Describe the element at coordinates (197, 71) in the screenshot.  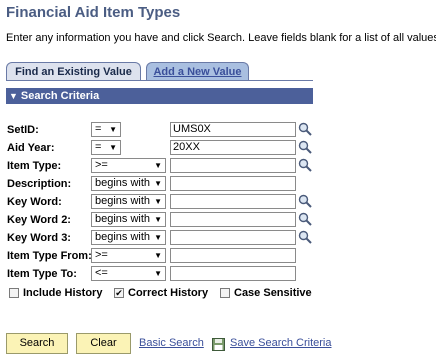
I see `tab-add-new-value: Add a New Value` at that location.